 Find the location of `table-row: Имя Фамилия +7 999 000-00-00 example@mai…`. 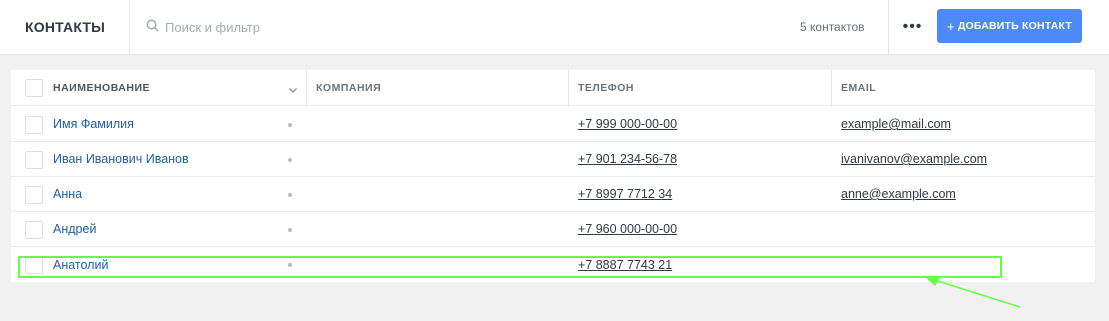

table-row: Имя Фамилия +7 999 000-00-00 example@mai… is located at coordinates (553, 124).